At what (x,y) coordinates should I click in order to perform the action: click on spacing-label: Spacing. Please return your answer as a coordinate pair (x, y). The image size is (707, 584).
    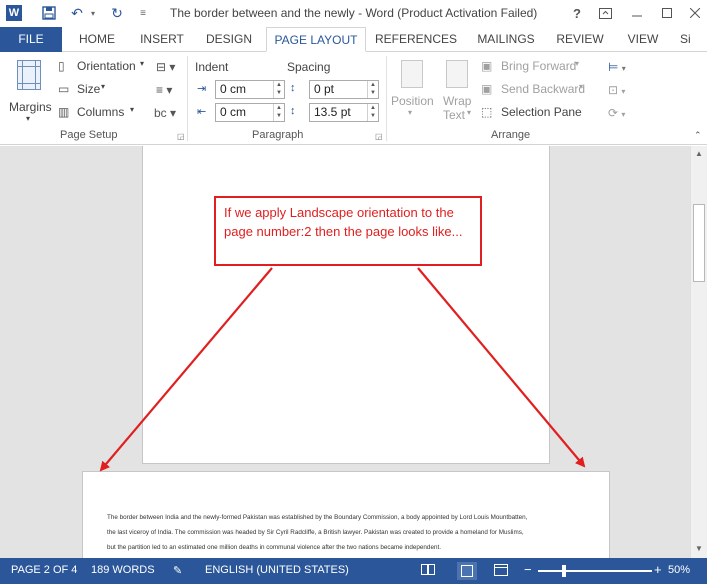
    Looking at the image, I should click on (309, 67).